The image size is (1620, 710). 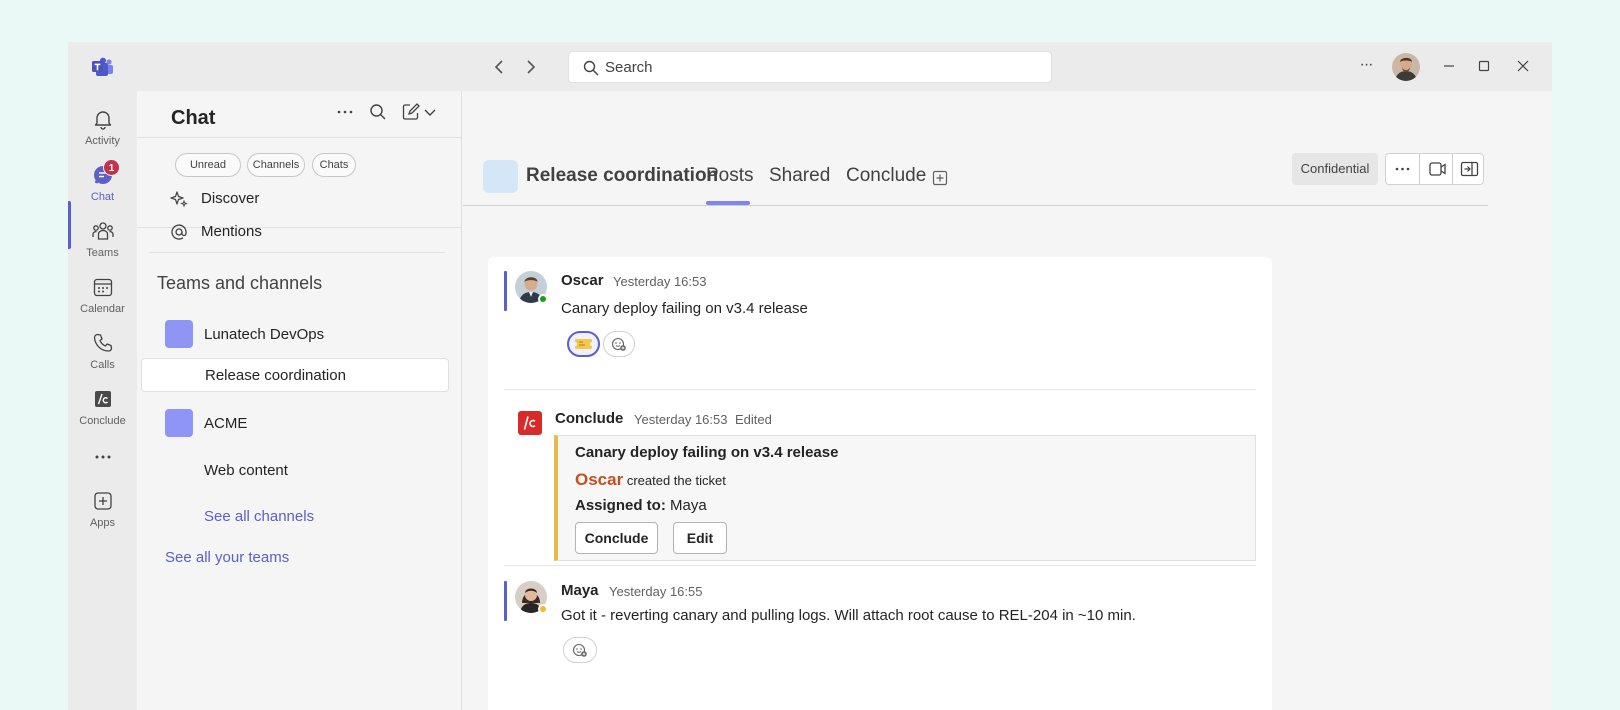 What do you see at coordinates (975, 205) in the screenshot?
I see `header-divider` at bounding box center [975, 205].